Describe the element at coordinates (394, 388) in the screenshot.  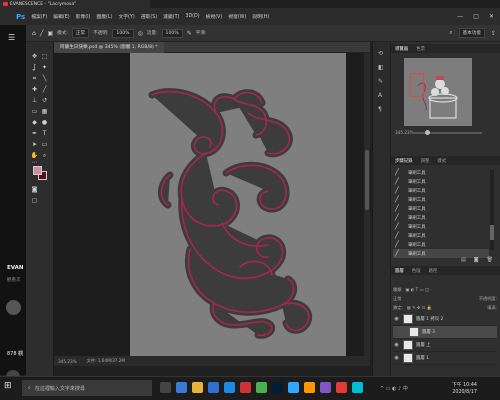
I see `system-tray: ^ ▭ ◐ ♪ 中` at that location.